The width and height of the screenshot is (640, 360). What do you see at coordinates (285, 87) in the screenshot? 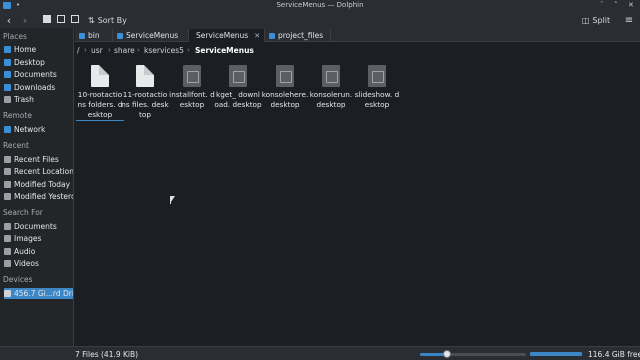
I see `file-item: konsolehere.desktop` at bounding box center [285, 87].